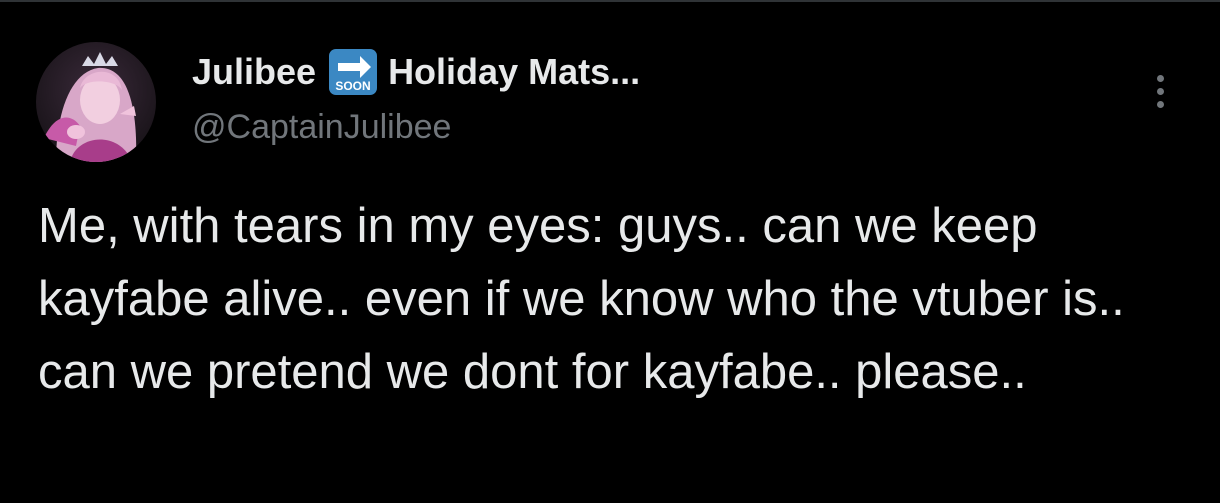  Describe the element at coordinates (610, 1) in the screenshot. I see `top-divider` at that location.